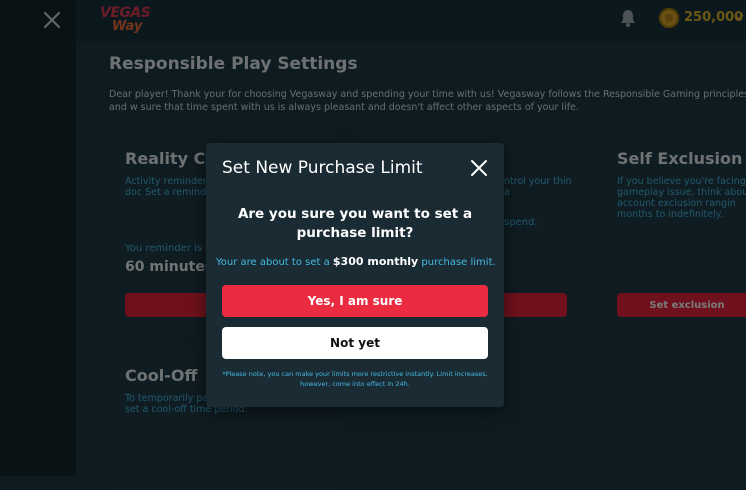  I want to click on card-status: You reminder is s, so click(168, 248).